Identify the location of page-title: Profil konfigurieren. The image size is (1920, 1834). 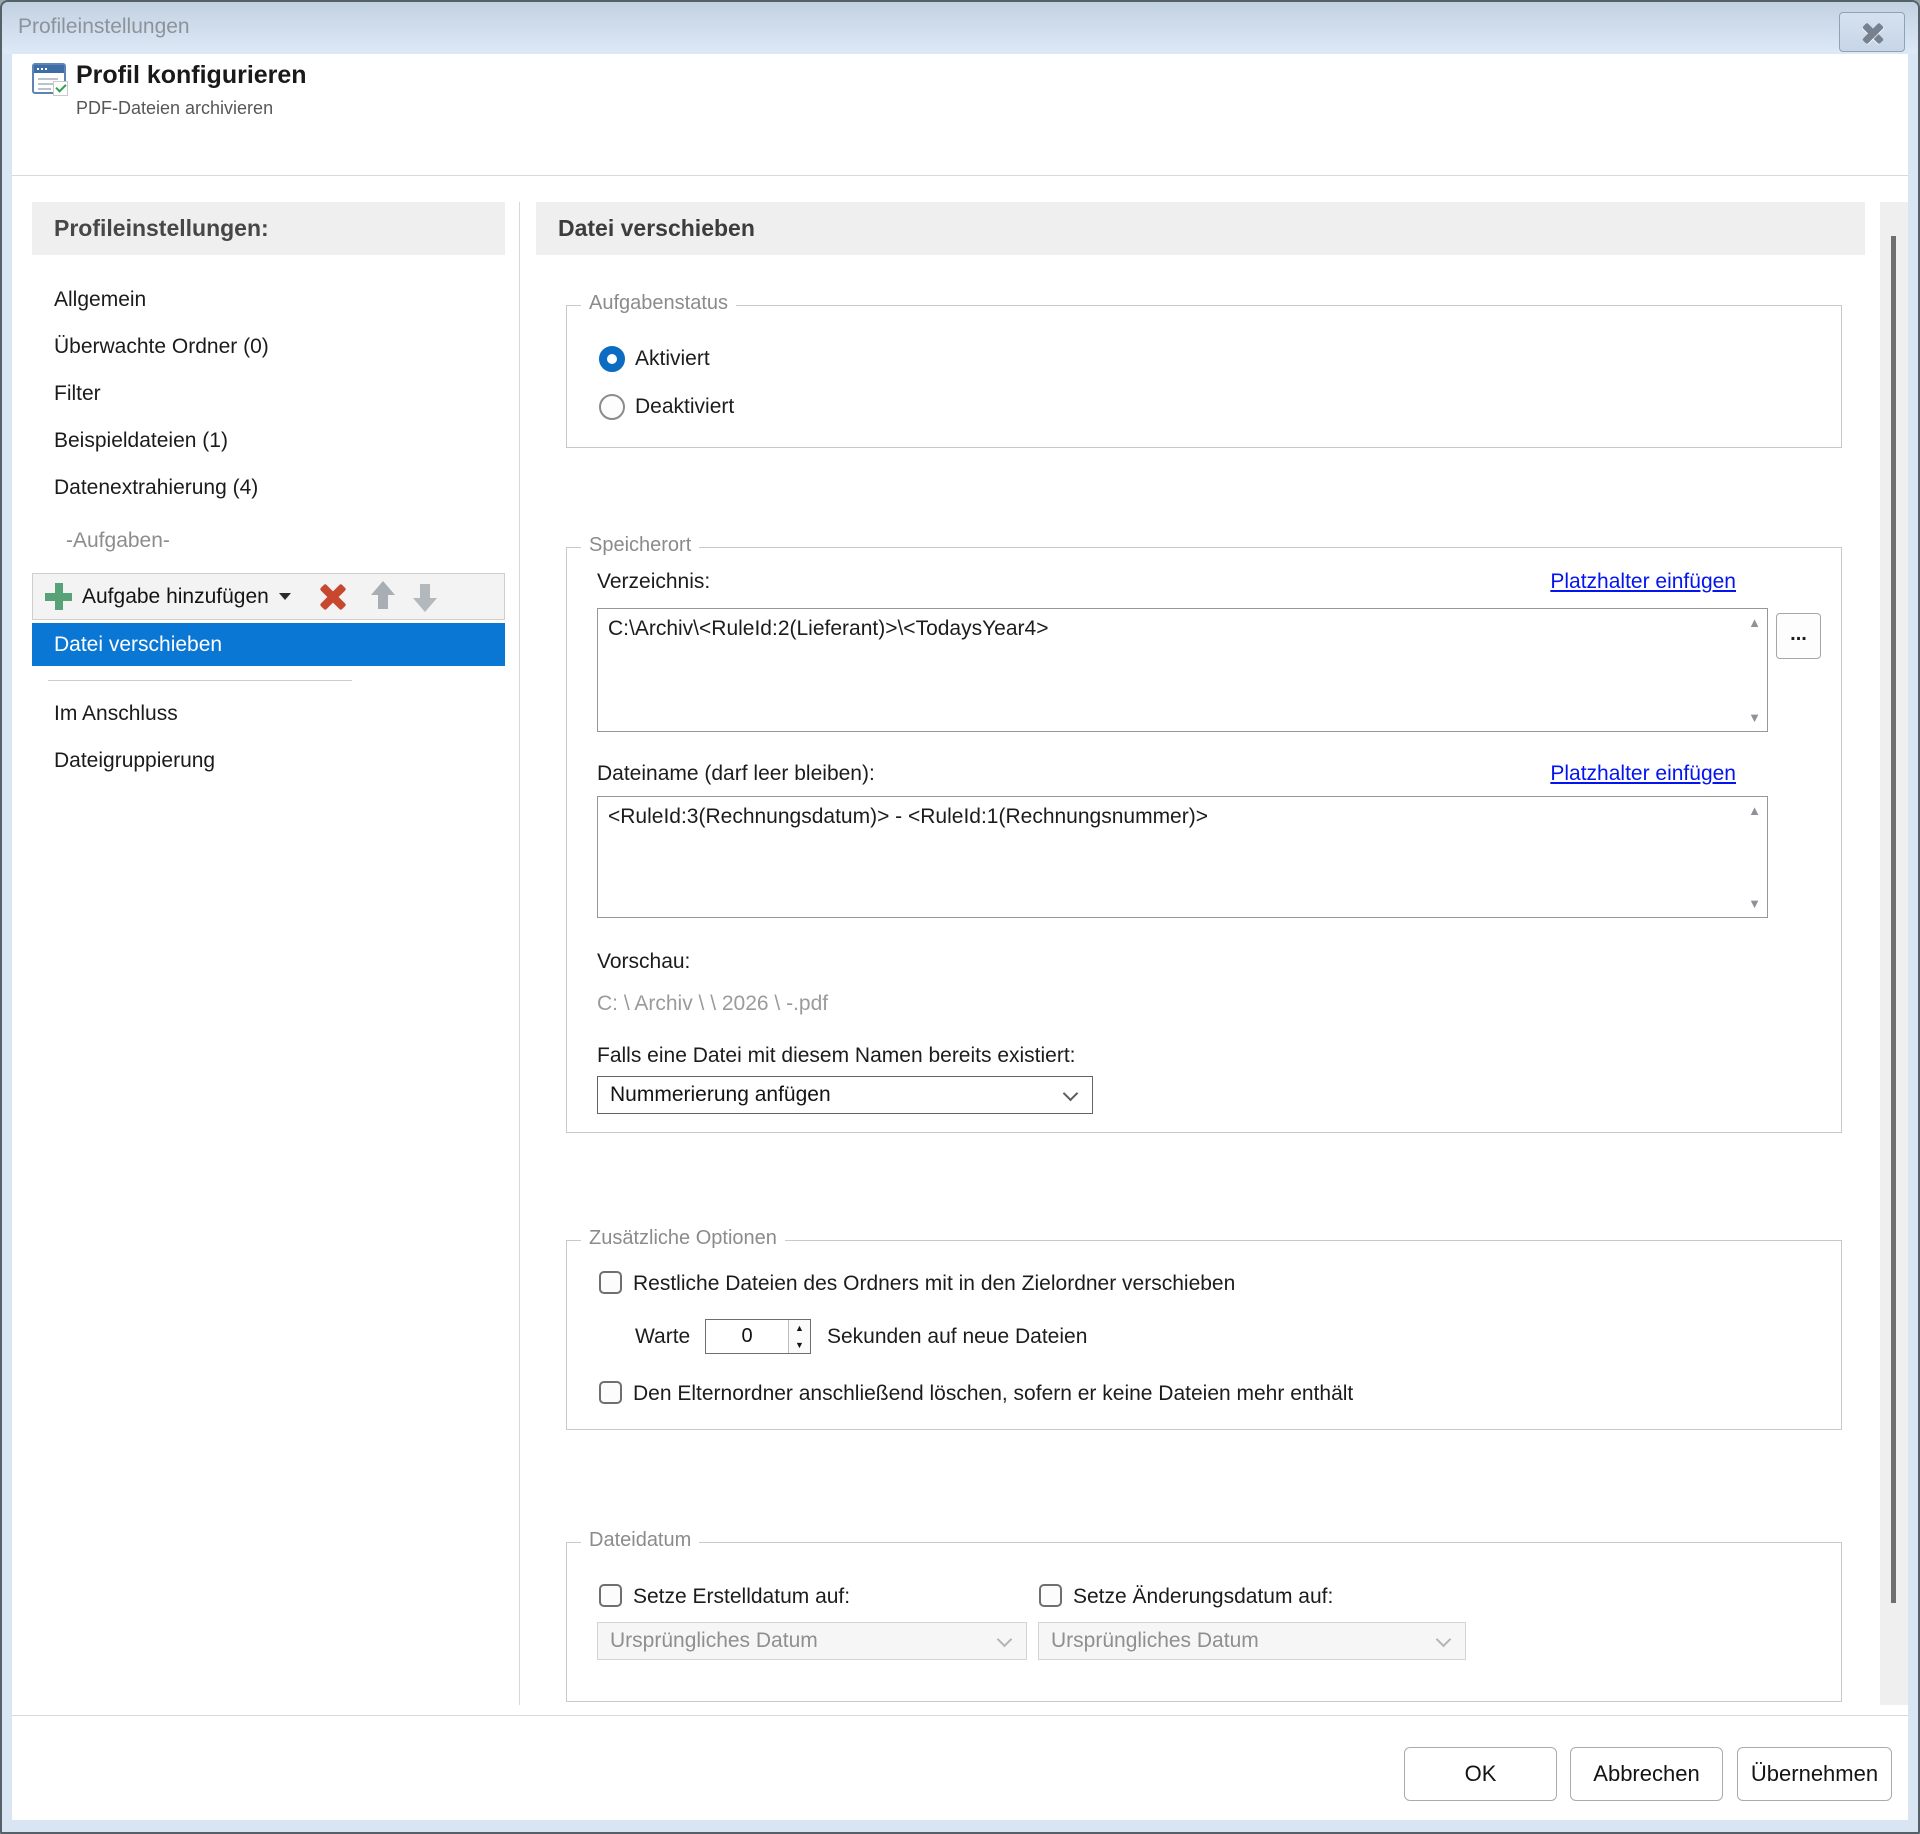
(191, 75).